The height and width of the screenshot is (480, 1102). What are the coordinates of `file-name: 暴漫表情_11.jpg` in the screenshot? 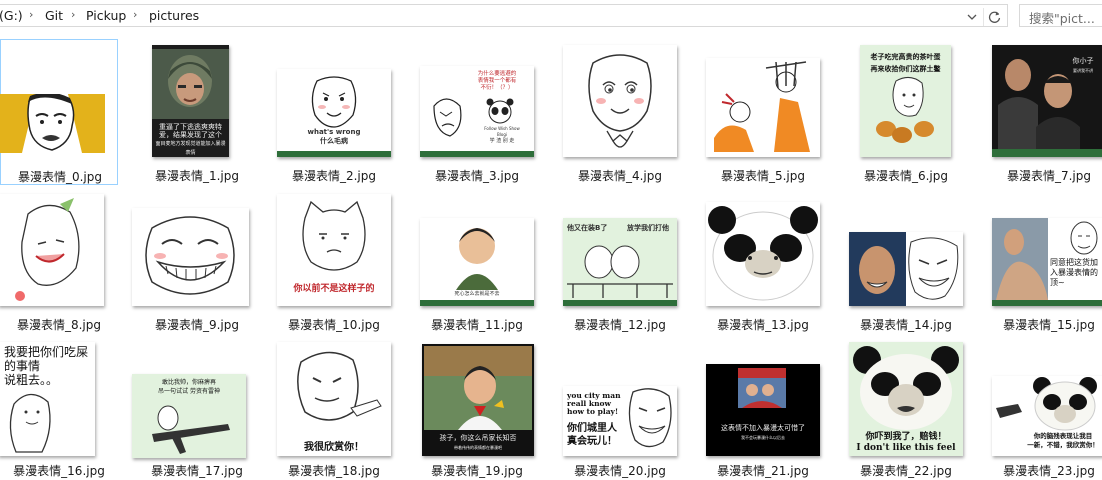 It's located at (477, 325).